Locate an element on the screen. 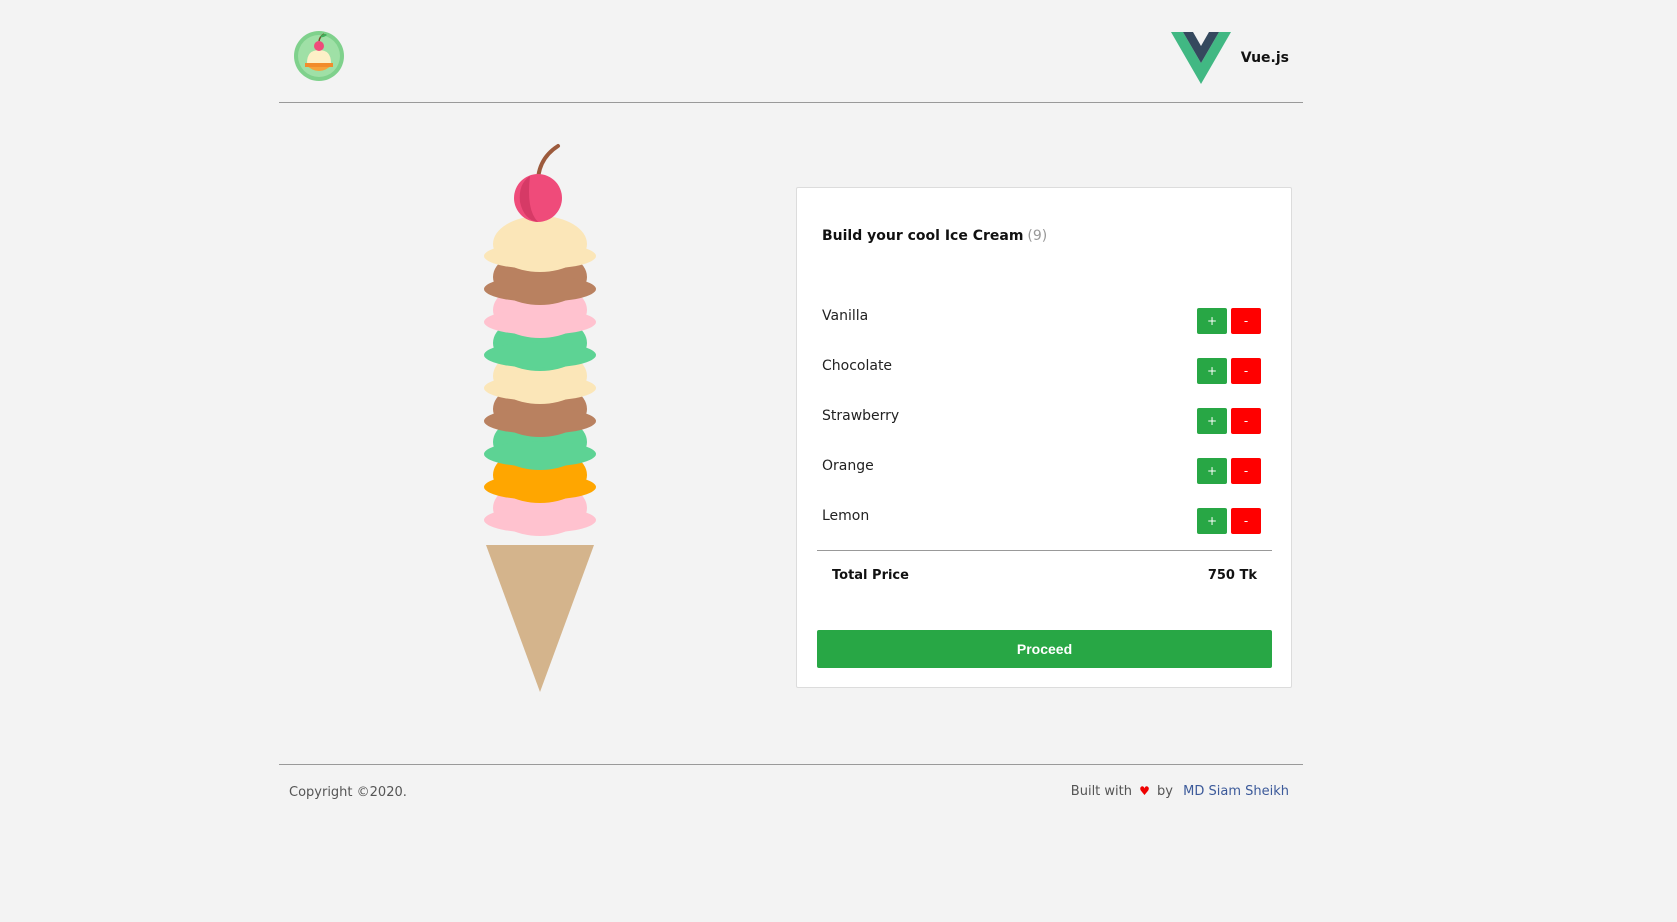  credits: Built with ♥ by MD Siam Sheikh is located at coordinates (1180, 791).